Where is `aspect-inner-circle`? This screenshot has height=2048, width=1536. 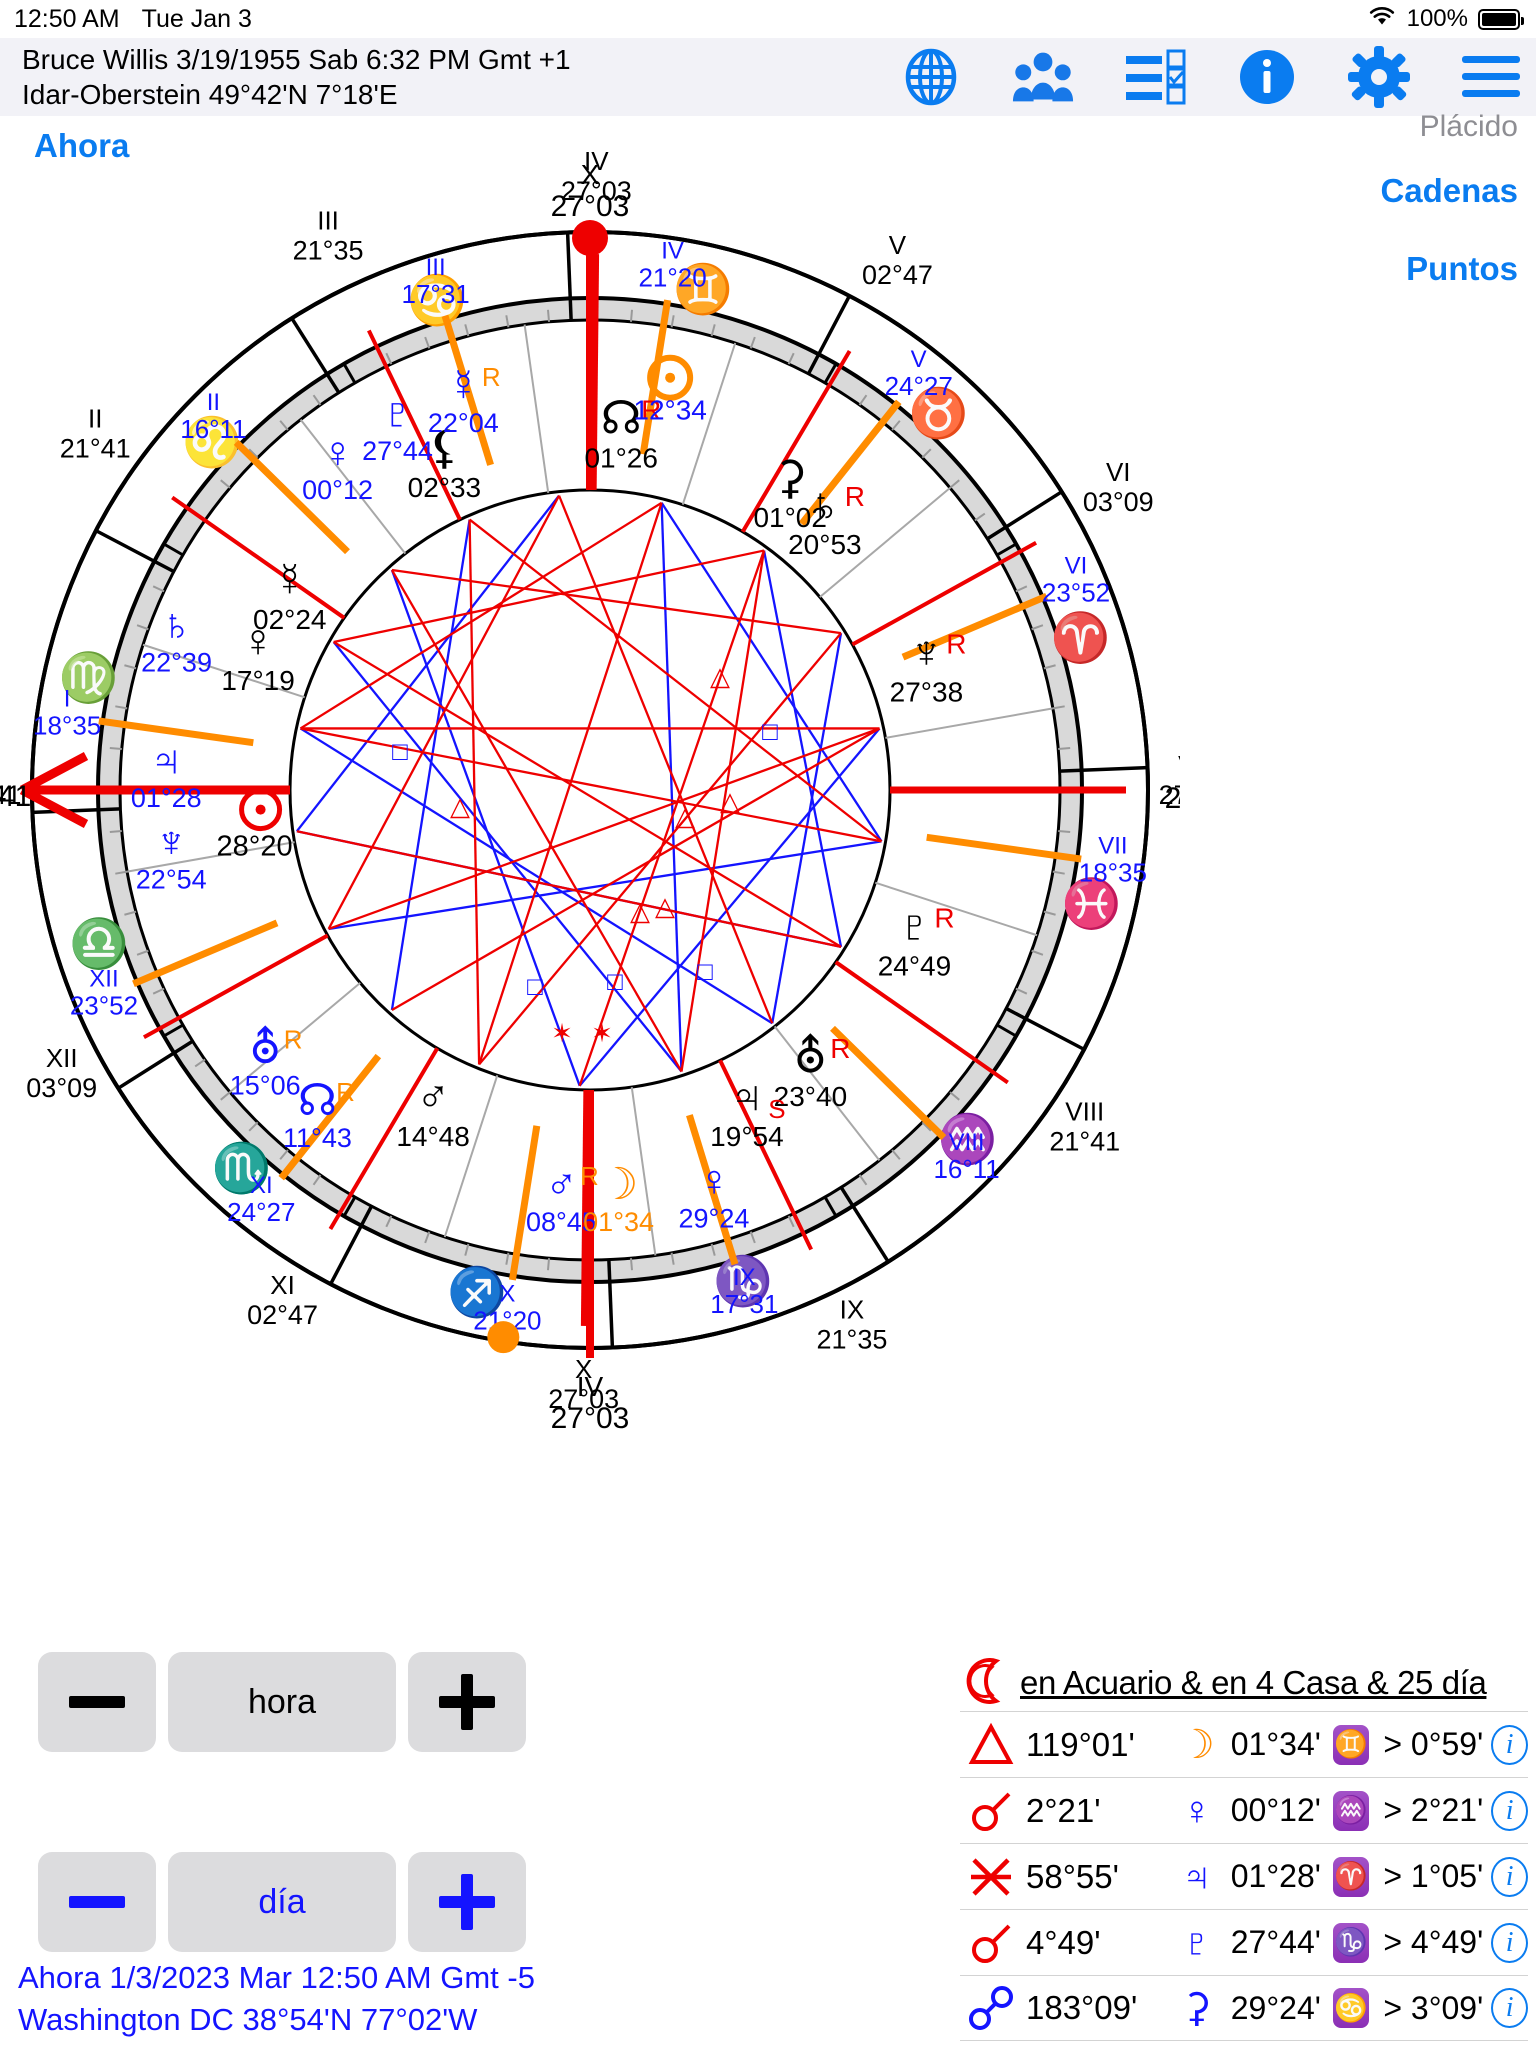
aspect-inner-circle is located at coordinates (590, 790).